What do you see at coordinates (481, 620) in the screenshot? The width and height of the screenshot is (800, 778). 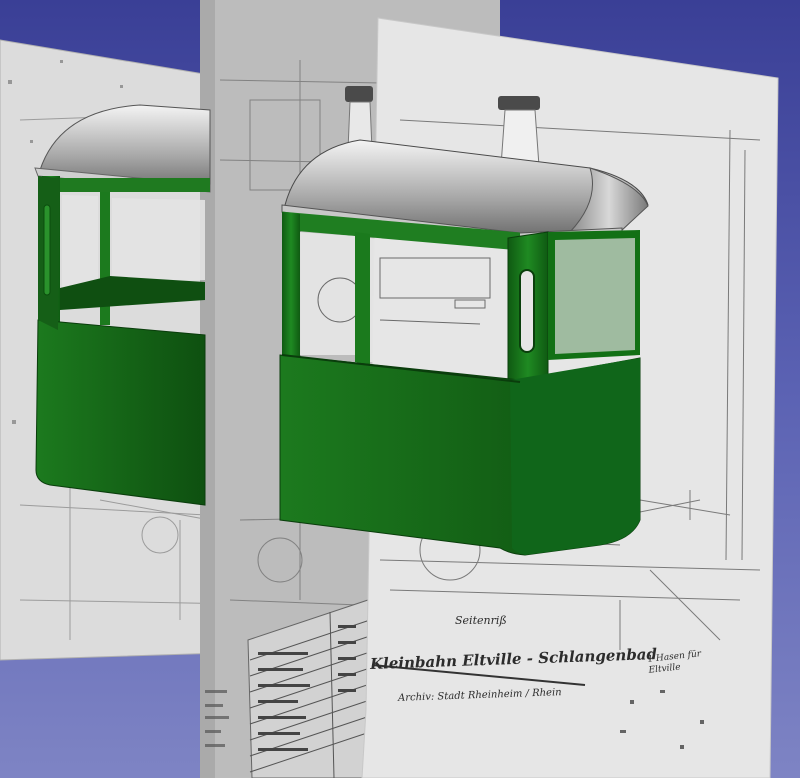 I see `drawing-view-label: Seitenriß` at bounding box center [481, 620].